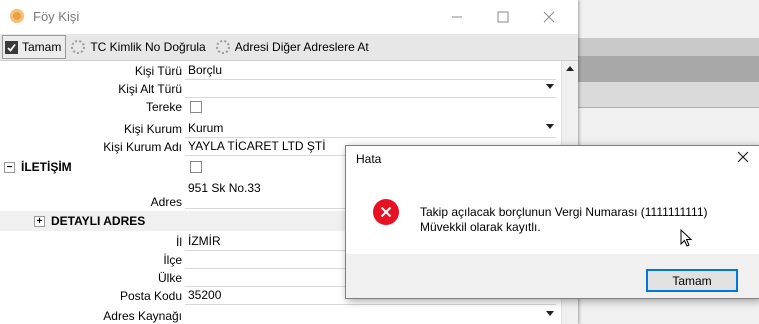 The image size is (759, 324). Describe the element at coordinates (11, 47) in the screenshot. I see `checkmark-icon` at that location.